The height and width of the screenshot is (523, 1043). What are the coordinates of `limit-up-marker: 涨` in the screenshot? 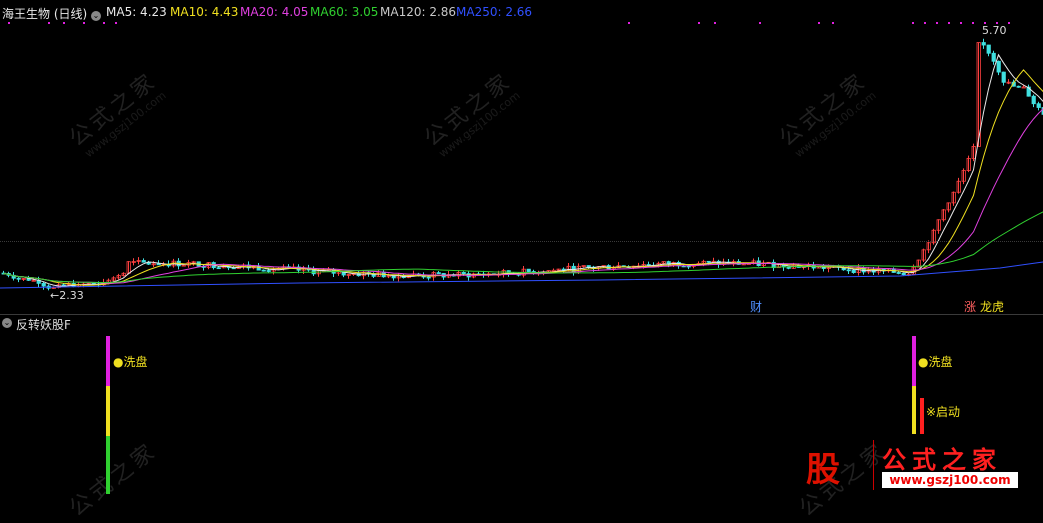 It's located at (970, 306).